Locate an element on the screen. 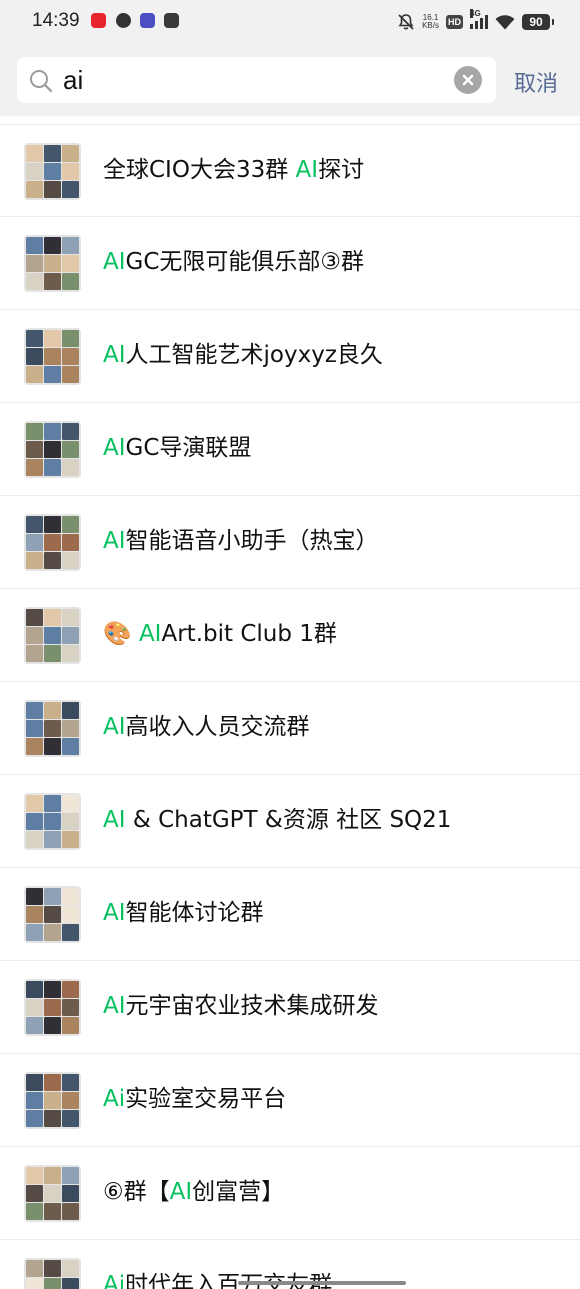  search-input is located at coordinates (253, 80).